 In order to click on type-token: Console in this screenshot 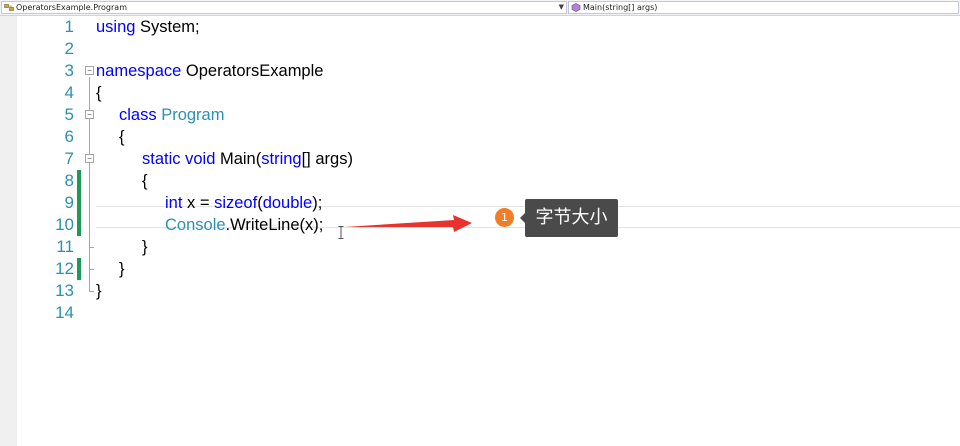, I will do `click(195, 225)`.